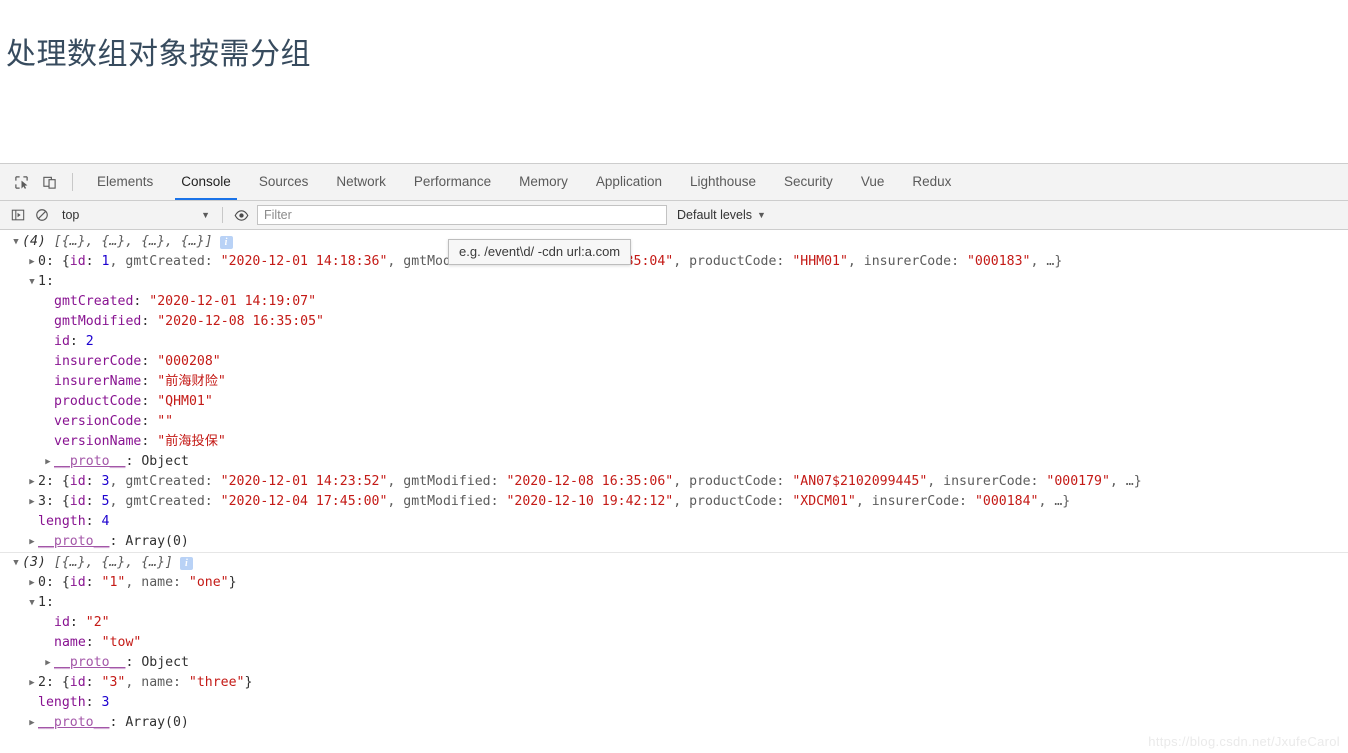  I want to click on console-property-row: gmtModified: "2020-12-08 16:35:05", so click(674, 322).